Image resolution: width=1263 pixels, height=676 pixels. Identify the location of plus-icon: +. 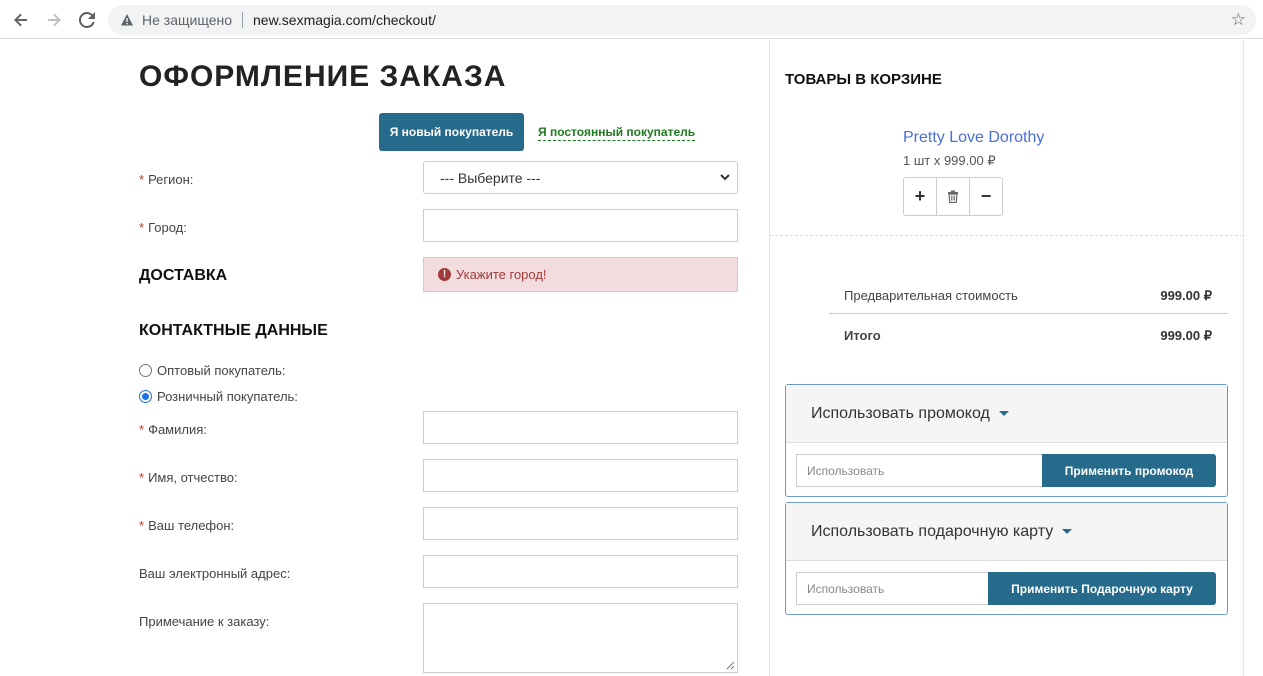
(920, 196).